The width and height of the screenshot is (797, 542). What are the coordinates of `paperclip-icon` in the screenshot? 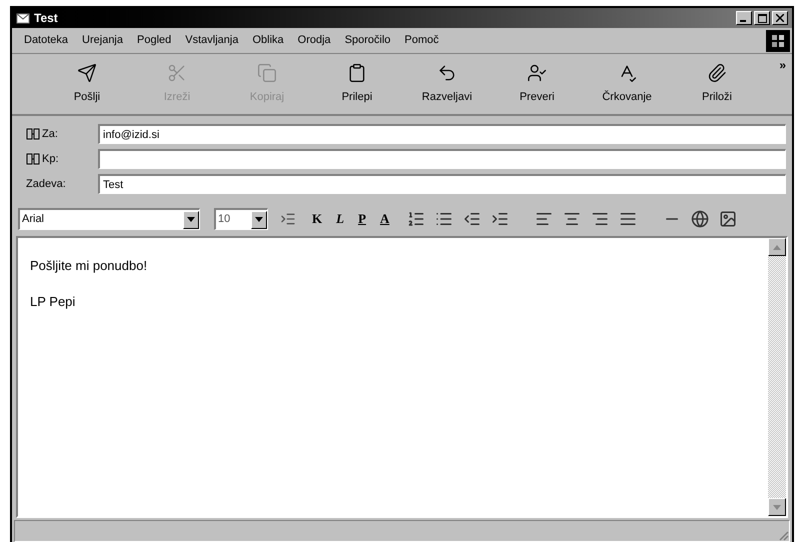 It's located at (717, 72).